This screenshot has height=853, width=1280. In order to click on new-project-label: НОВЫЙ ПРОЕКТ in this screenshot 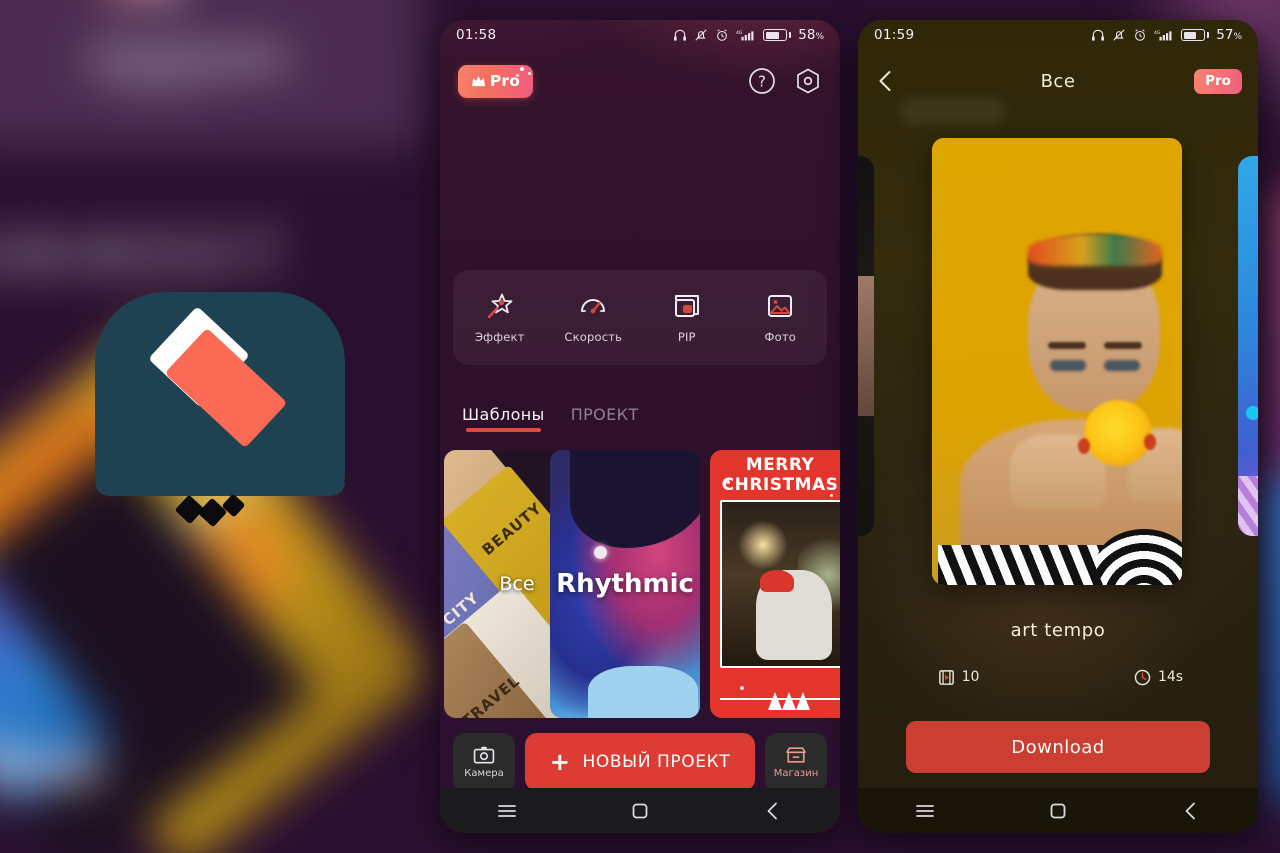, I will do `click(656, 762)`.